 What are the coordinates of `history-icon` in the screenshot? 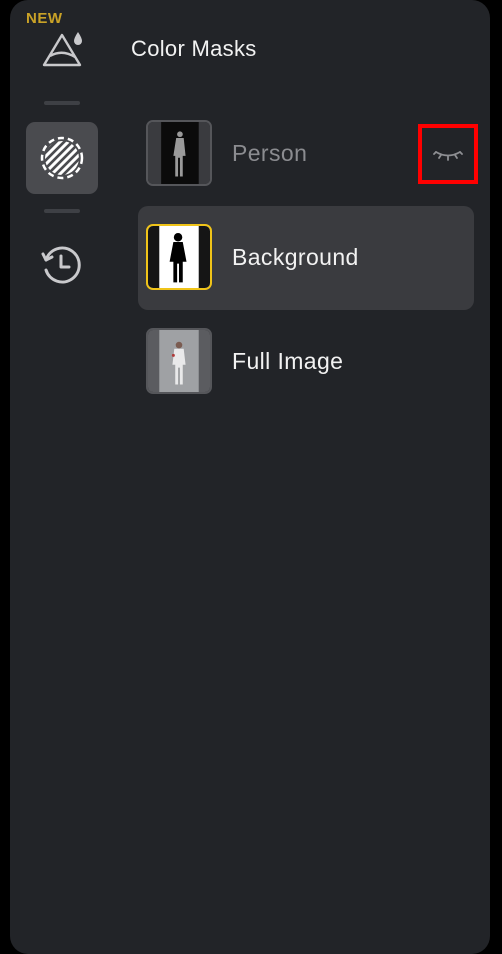 It's located at (61, 265).